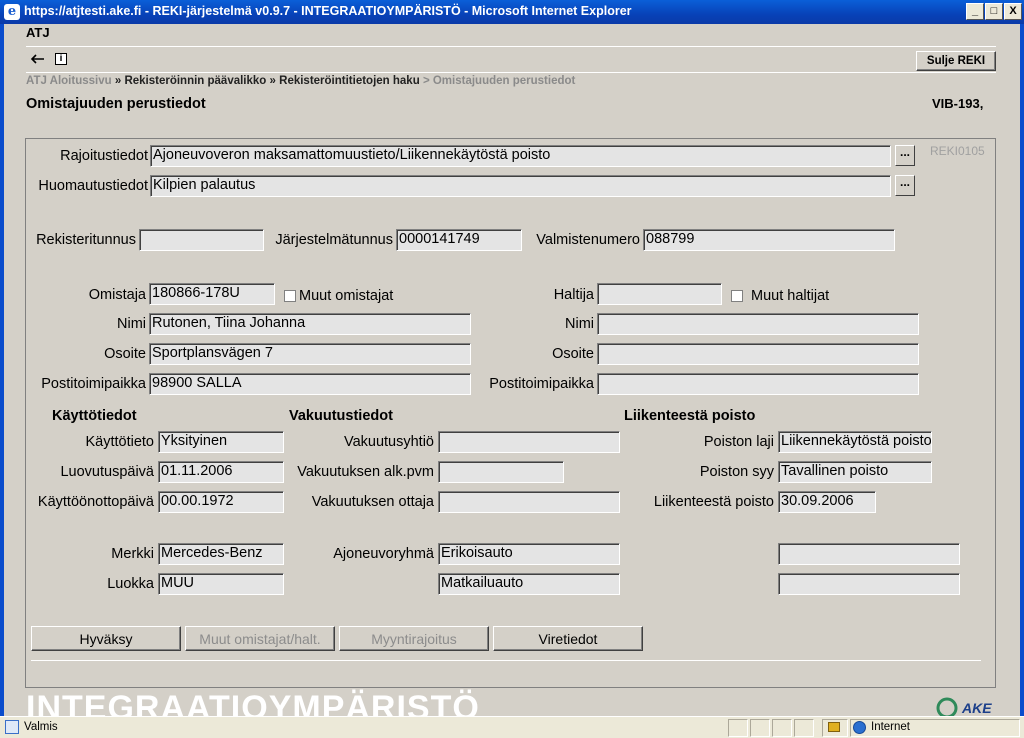 The width and height of the screenshot is (1024, 738). What do you see at coordinates (975, 11) in the screenshot?
I see `minimize-button: _` at bounding box center [975, 11].